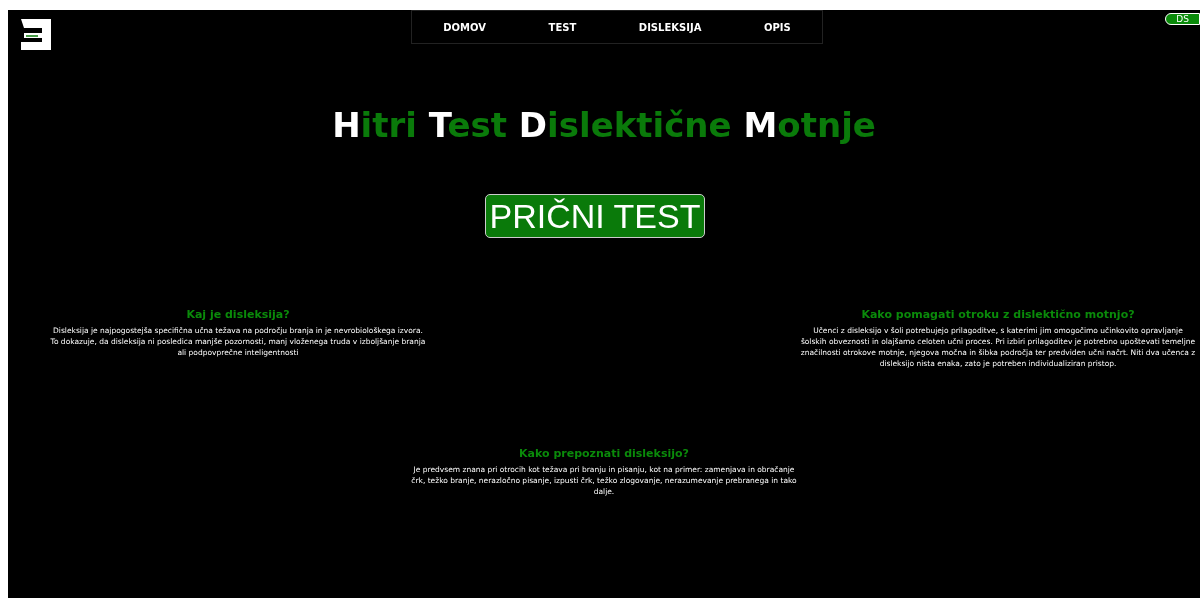  I want to click on nav-link: TEST, so click(562, 27).